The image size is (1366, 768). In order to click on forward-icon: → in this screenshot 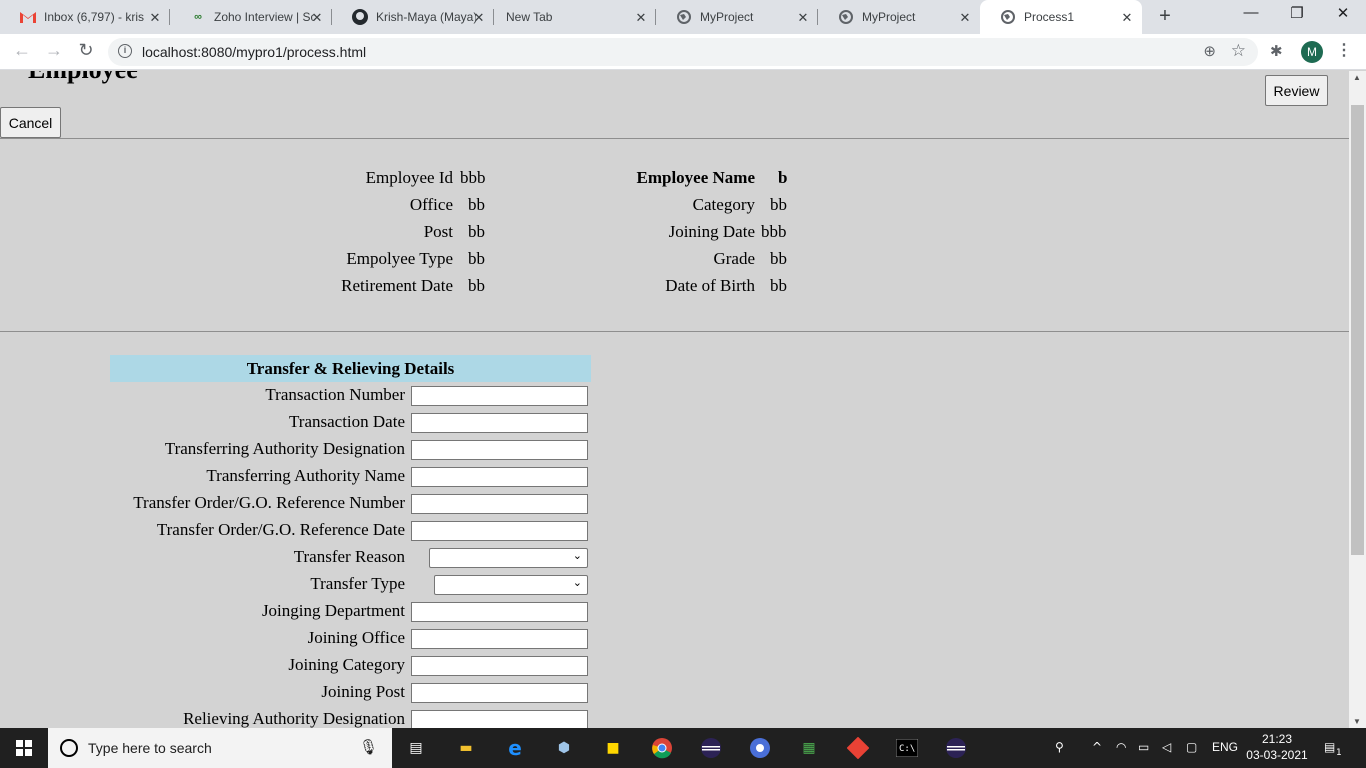, I will do `click(54, 50)`.